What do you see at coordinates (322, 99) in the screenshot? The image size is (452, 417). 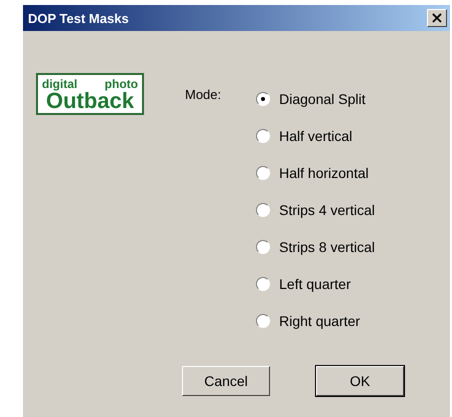 I see `option-label: Diagonal Split` at bounding box center [322, 99].